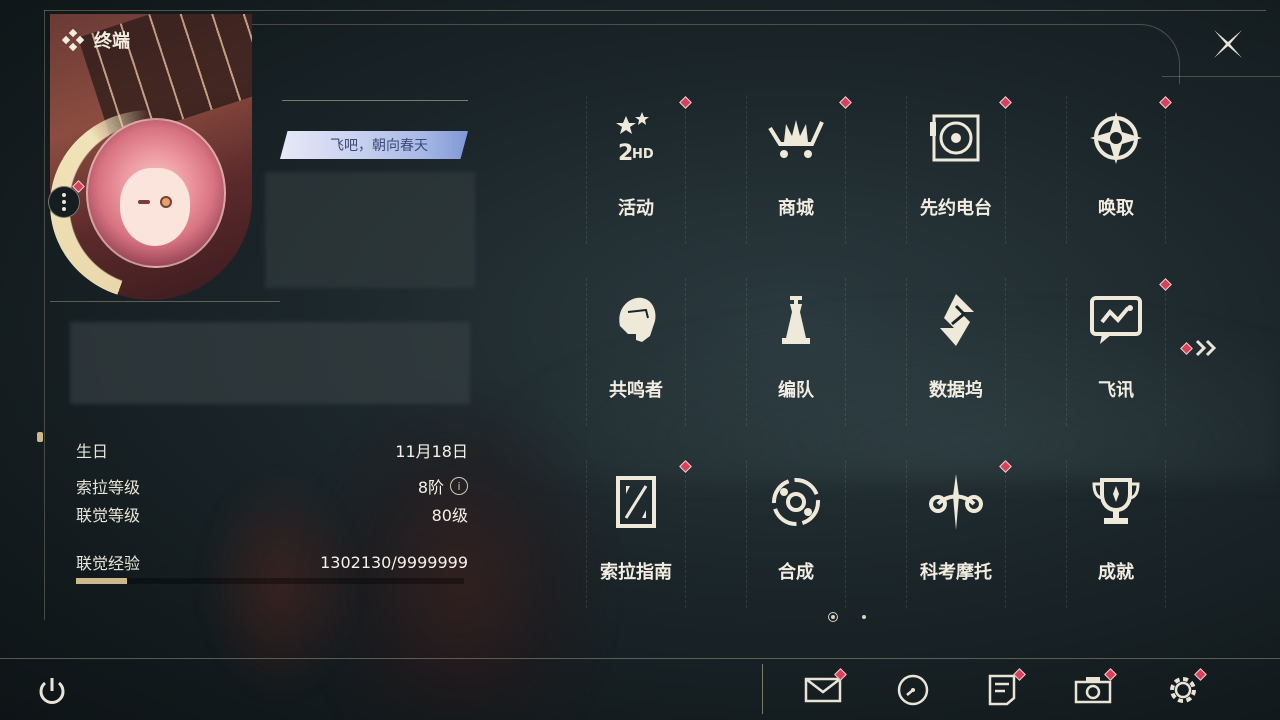 The height and width of the screenshot is (720, 1280). Describe the element at coordinates (449, 515) in the screenshot. I see `stat-value: 80级` at that location.